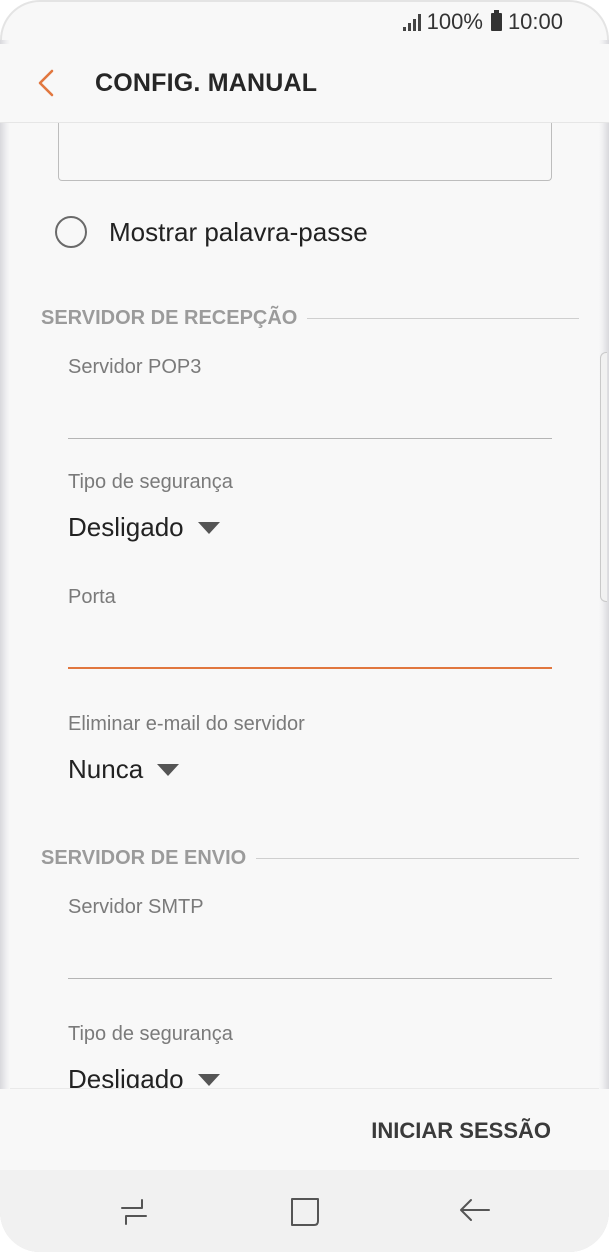 This screenshot has height=1252, width=609. Describe the element at coordinates (206, 83) in the screenshot. I see `page-title: CONFIG. MANUAL` at that location.